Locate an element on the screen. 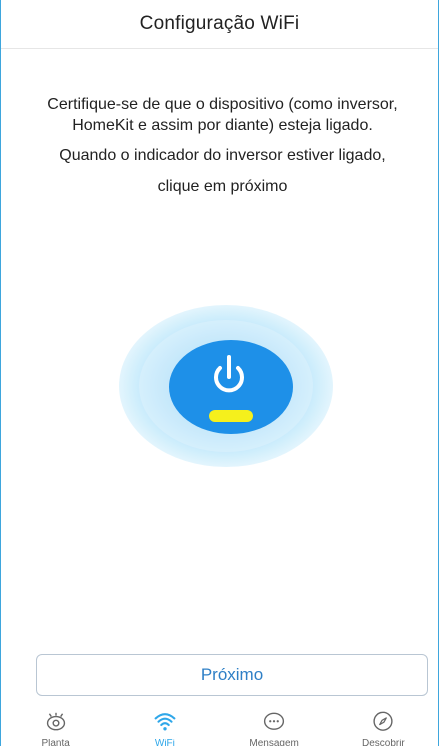  instruction-line: clique em próximo is located at coordinates (222, 186).